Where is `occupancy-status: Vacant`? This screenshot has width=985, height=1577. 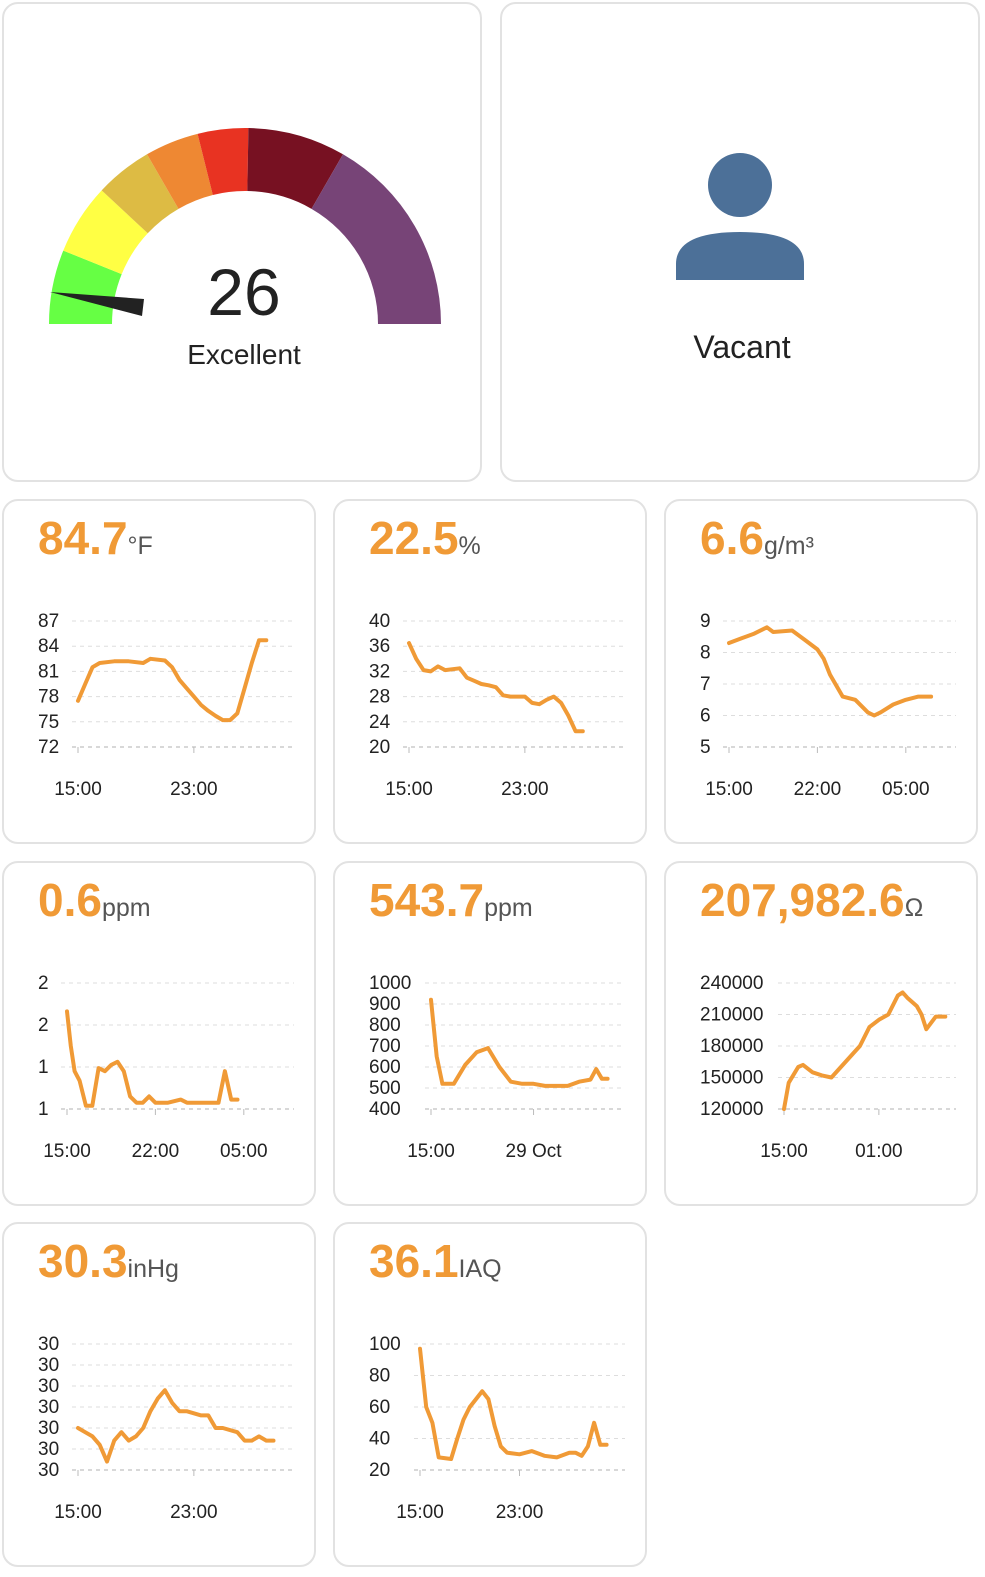
occupancy-status: Vacant is located at coordinates (742, 347).